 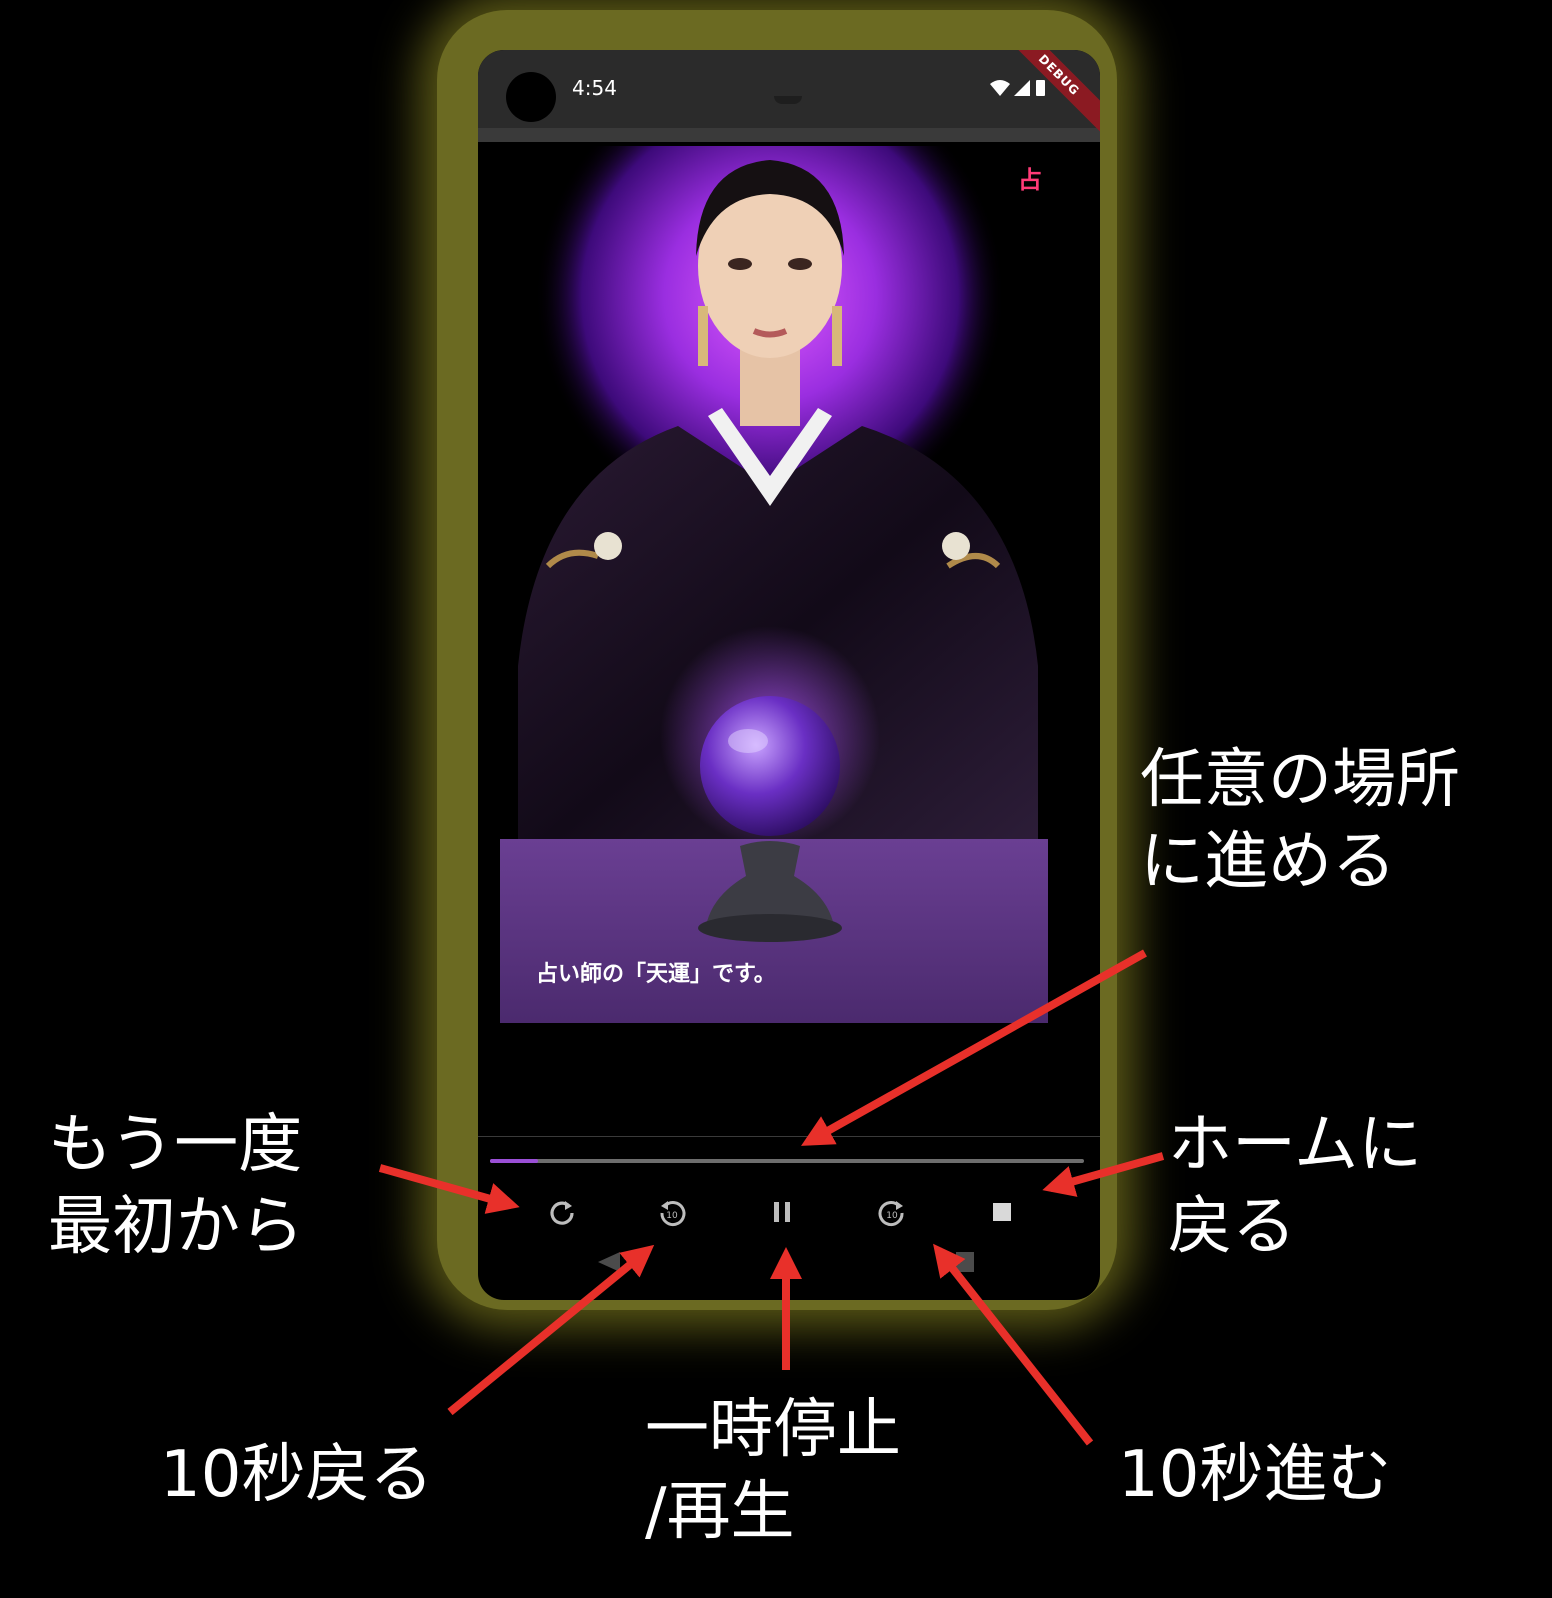 I want to click on arrow-rewind, so click(x=551, y=1330).